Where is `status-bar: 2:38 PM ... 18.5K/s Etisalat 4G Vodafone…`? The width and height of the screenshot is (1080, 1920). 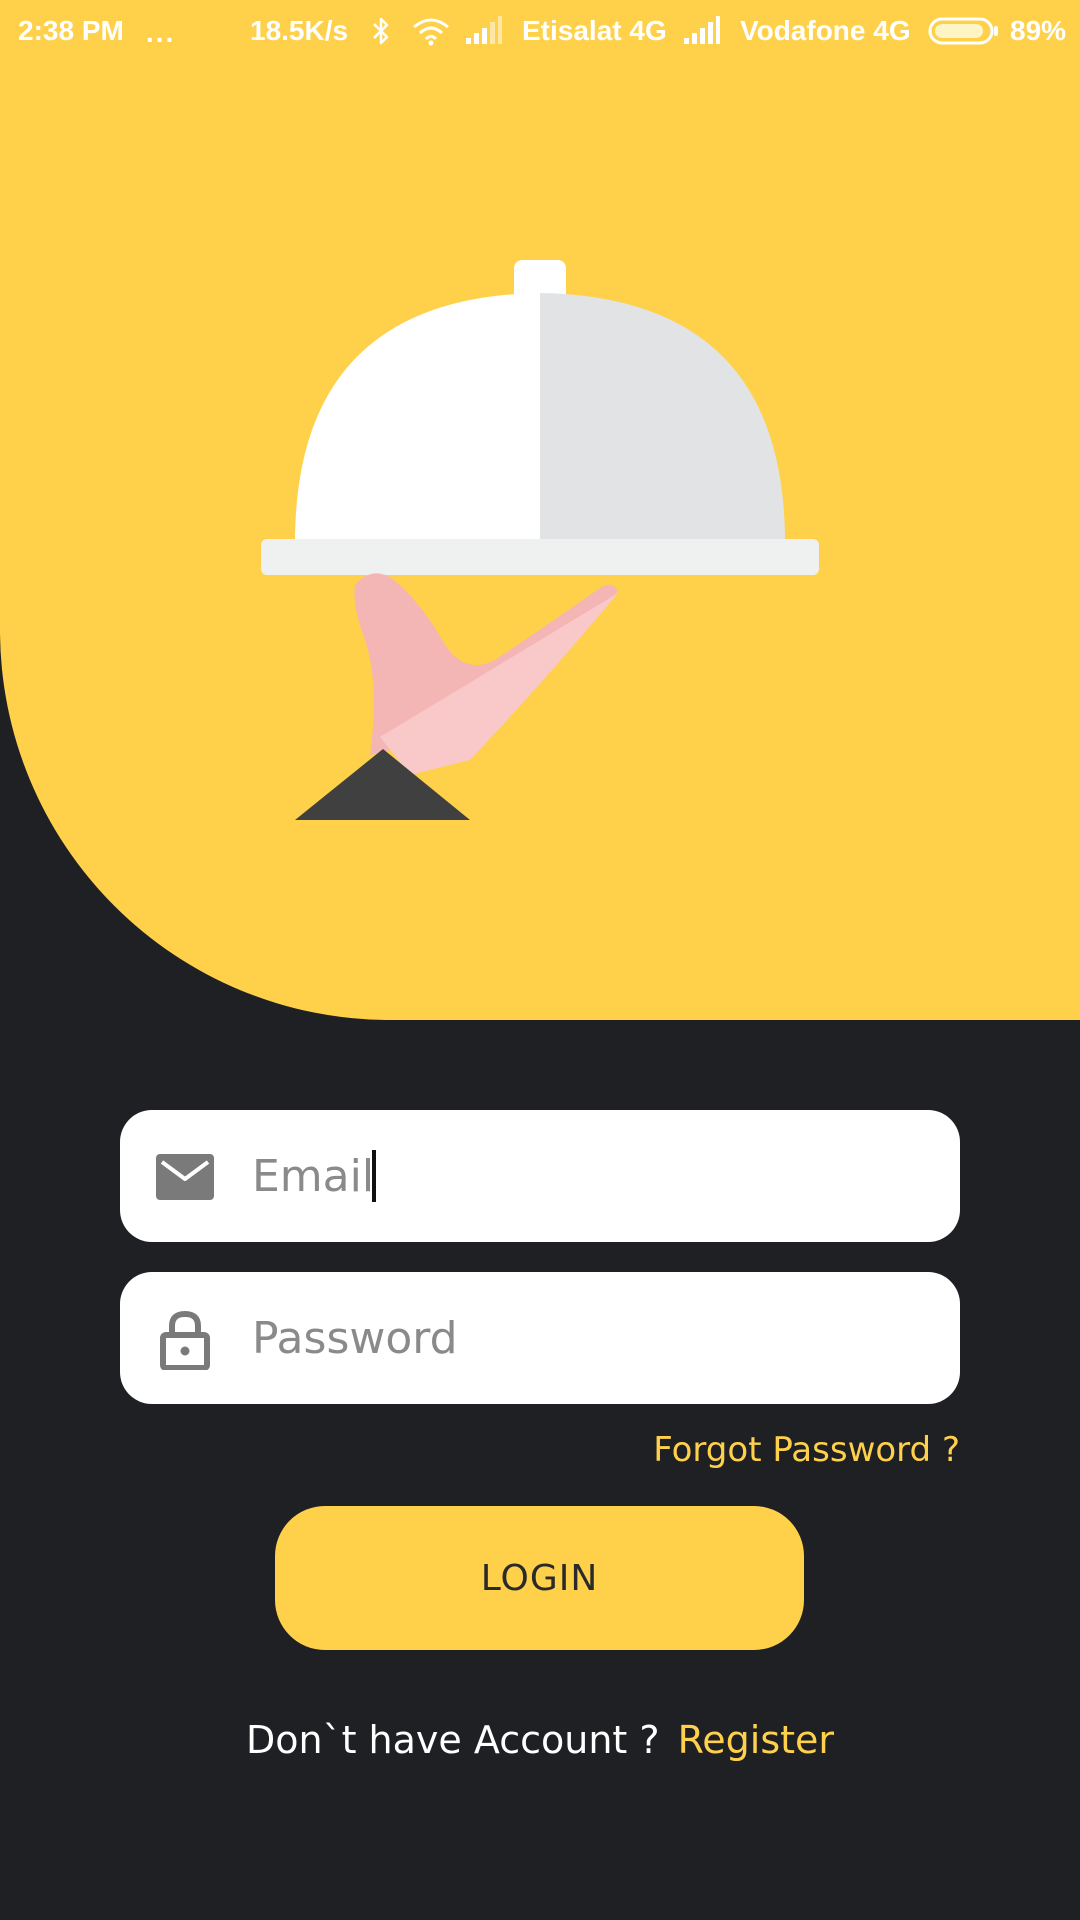
status-bar: 2:38 PM ... 18.5K/s Etisalat 4G Vodafone… is located at coordinates (540, 31).